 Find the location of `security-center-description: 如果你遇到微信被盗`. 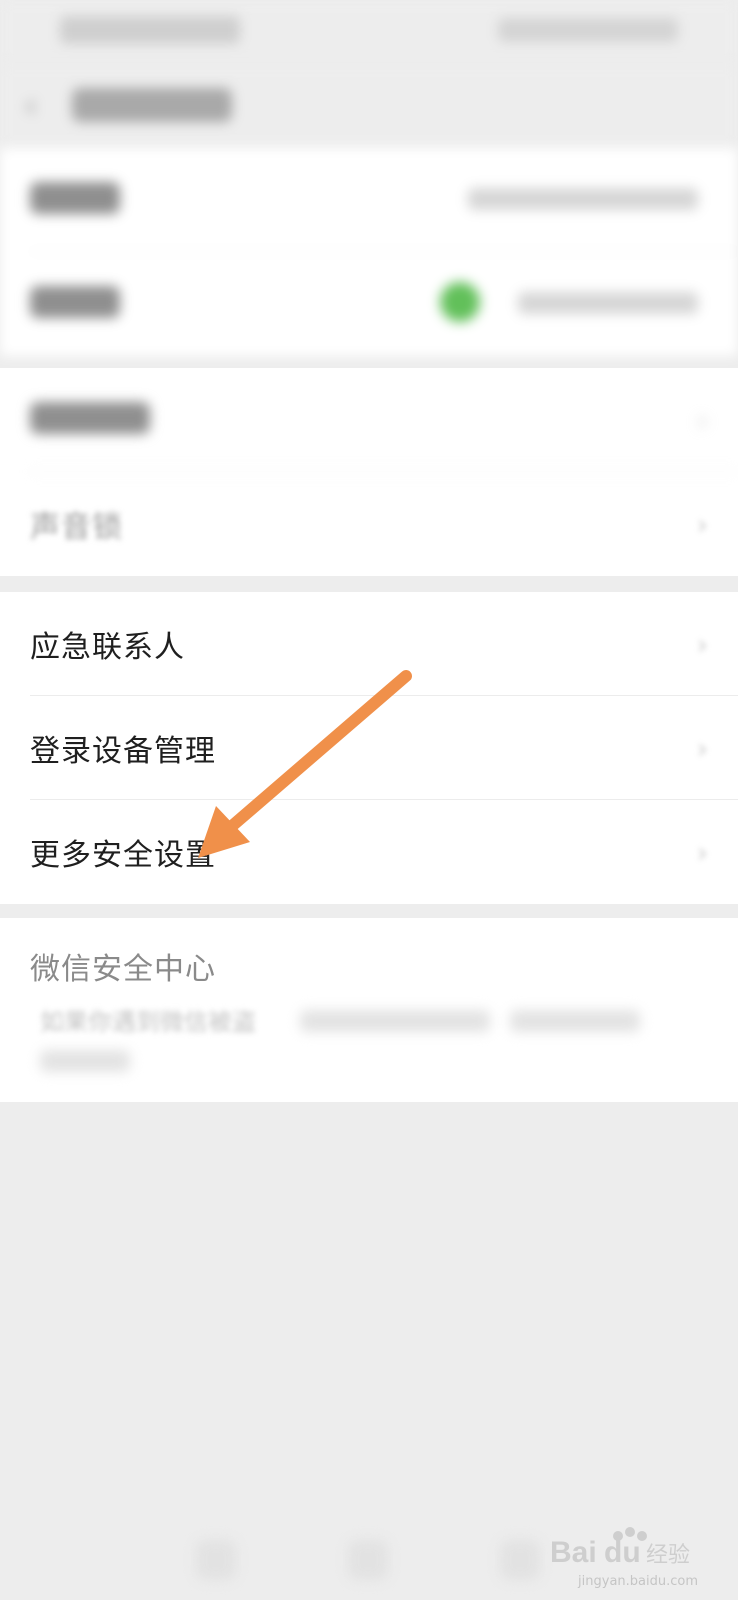

security-center-description: 如果你遇到微信被盗 is located at coordinates (148, 1022).